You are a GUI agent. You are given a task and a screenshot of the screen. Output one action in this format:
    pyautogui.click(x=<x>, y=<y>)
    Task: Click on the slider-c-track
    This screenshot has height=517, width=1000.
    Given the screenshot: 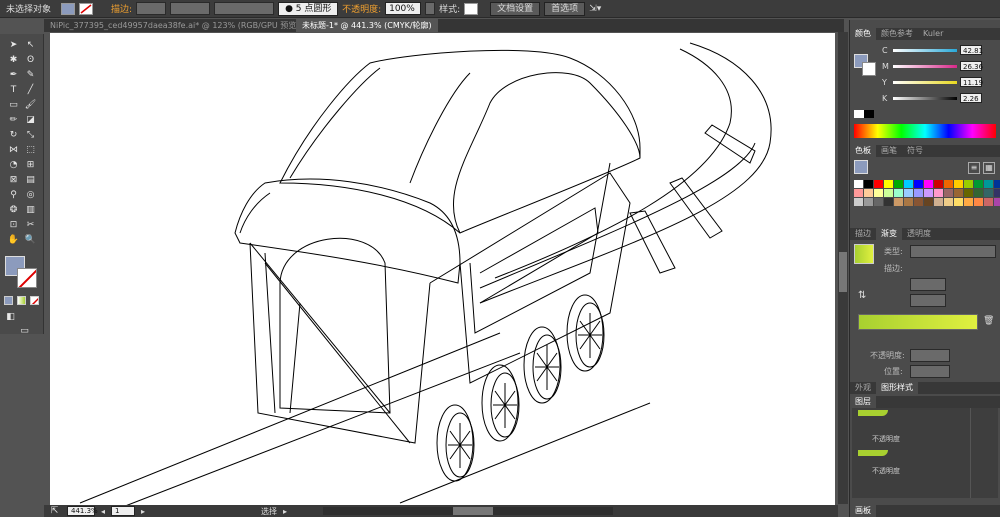 What is the action you would take?
    pyautogui.click(x=925, y=50)
    